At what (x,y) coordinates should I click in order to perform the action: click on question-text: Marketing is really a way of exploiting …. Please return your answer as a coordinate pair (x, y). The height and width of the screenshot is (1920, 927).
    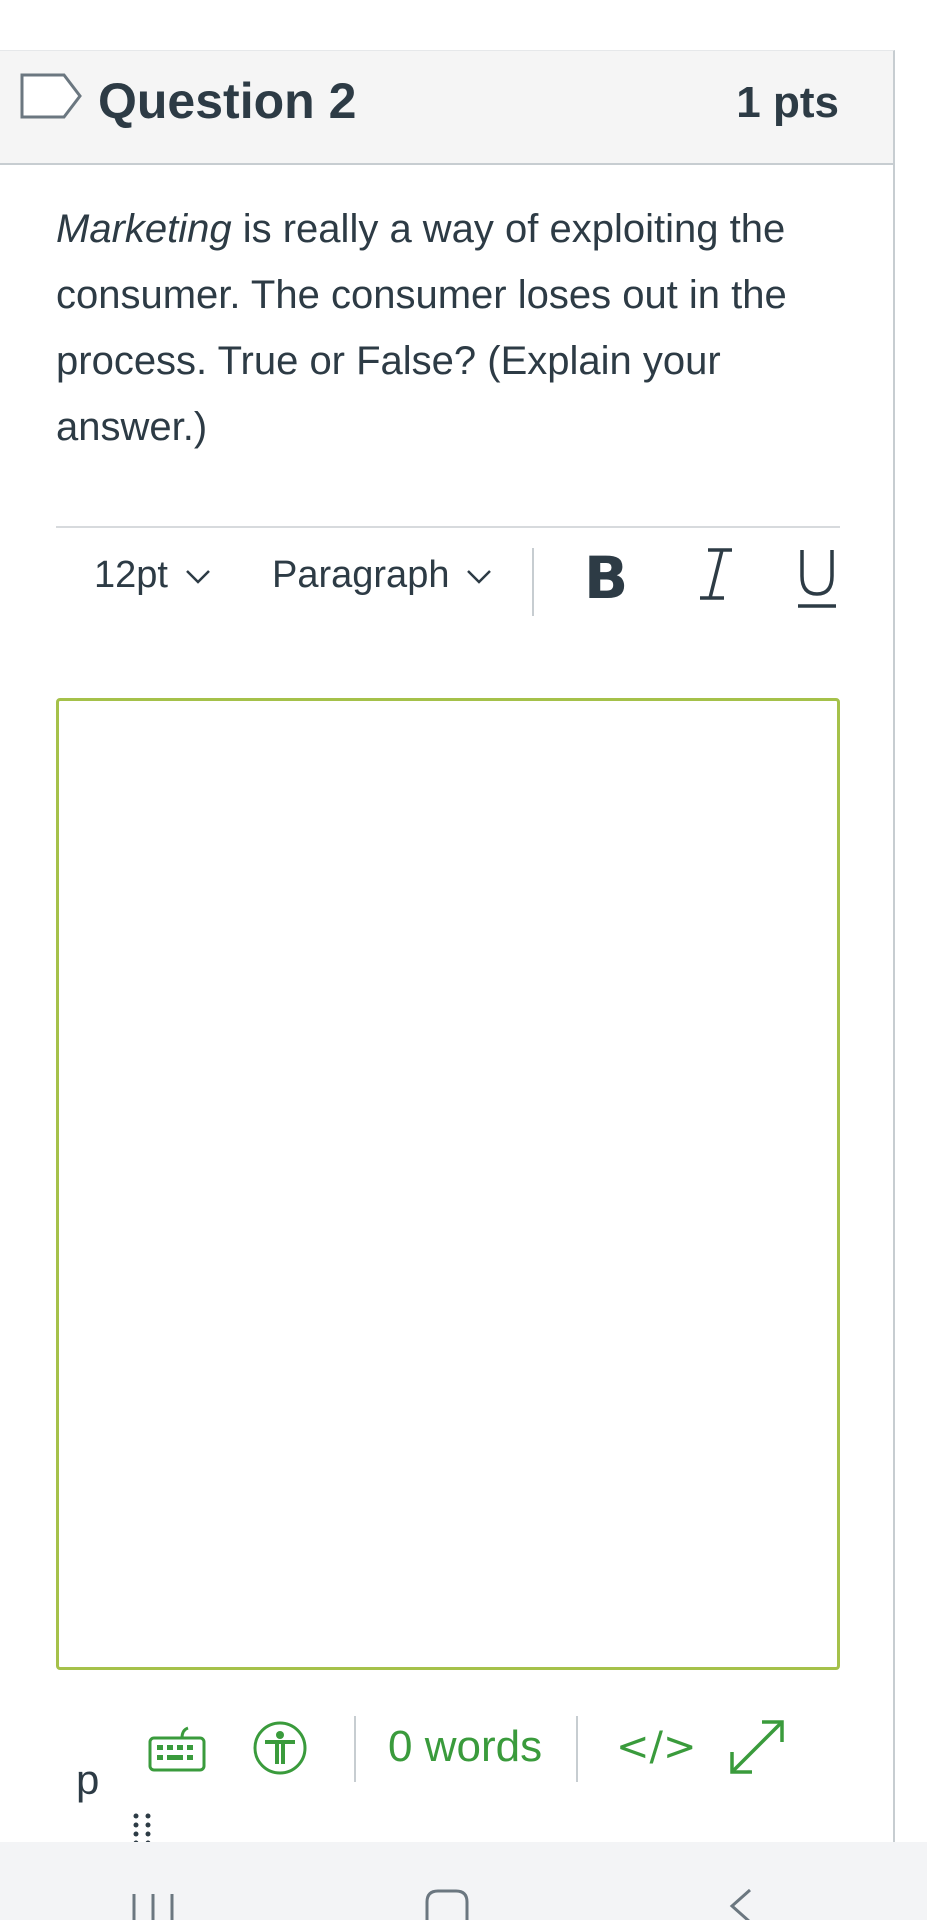
    Looking at the image, I should click on (456, 328).